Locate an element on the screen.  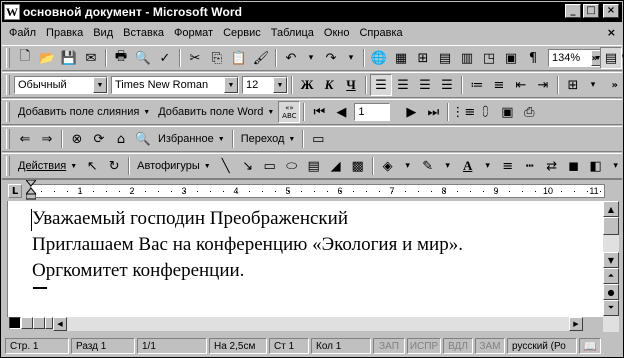
merge-to-document-icon: ▣ is located at coordinates (507, 112).